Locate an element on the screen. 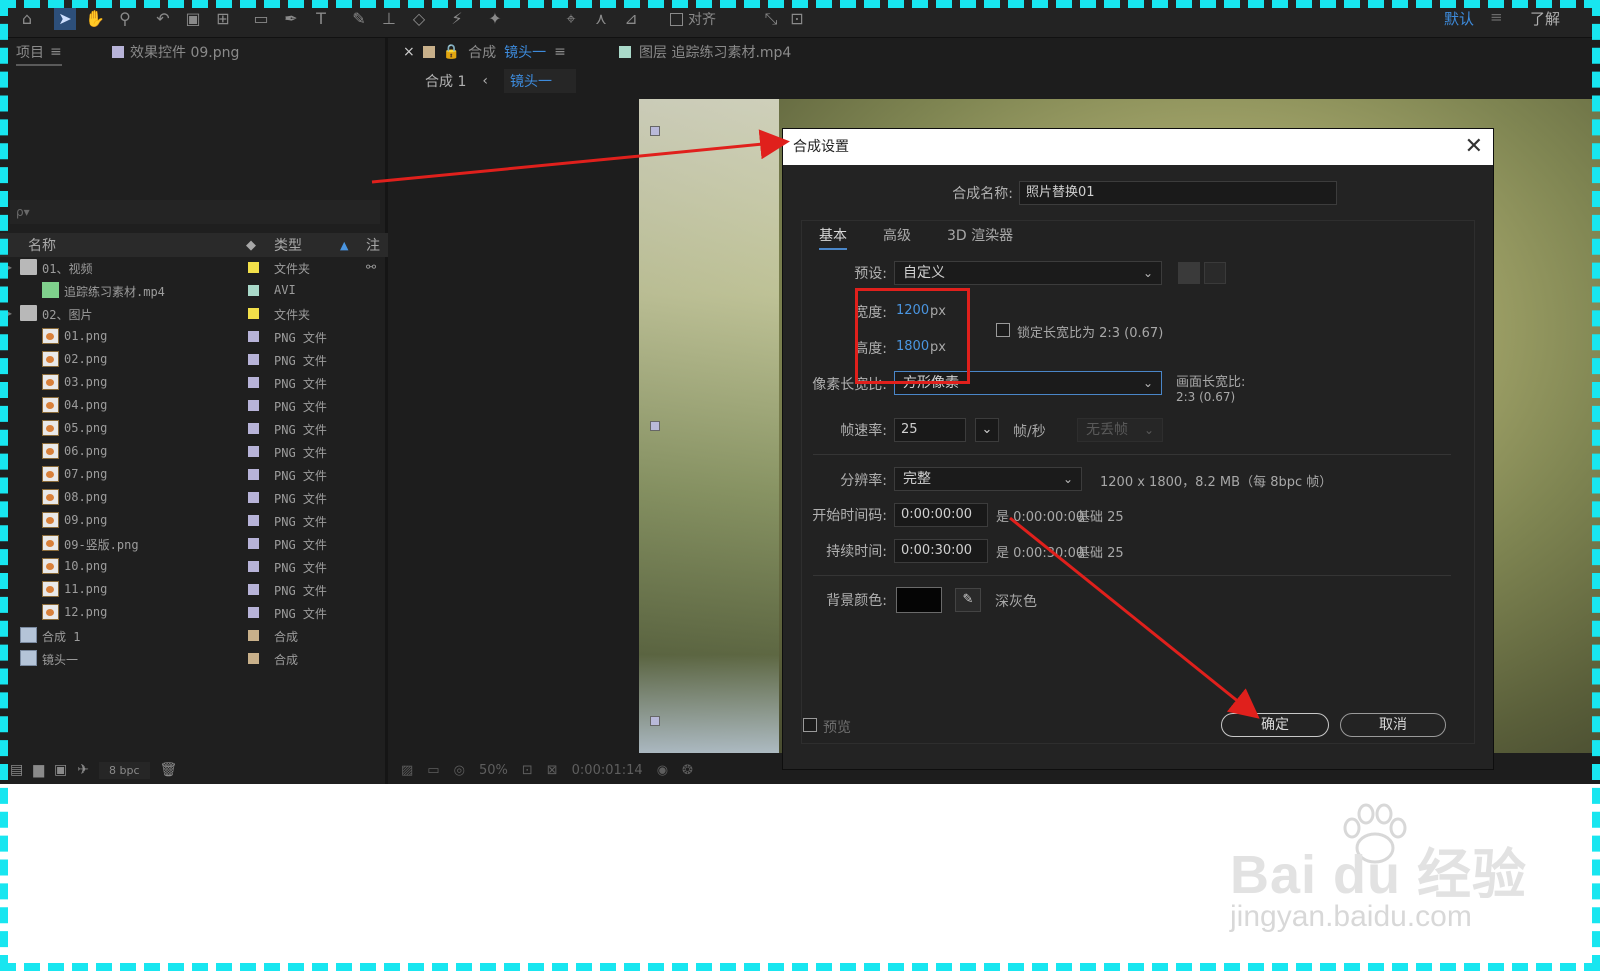  lock-aspect-checkbox is located at coordinates (1003, 330).